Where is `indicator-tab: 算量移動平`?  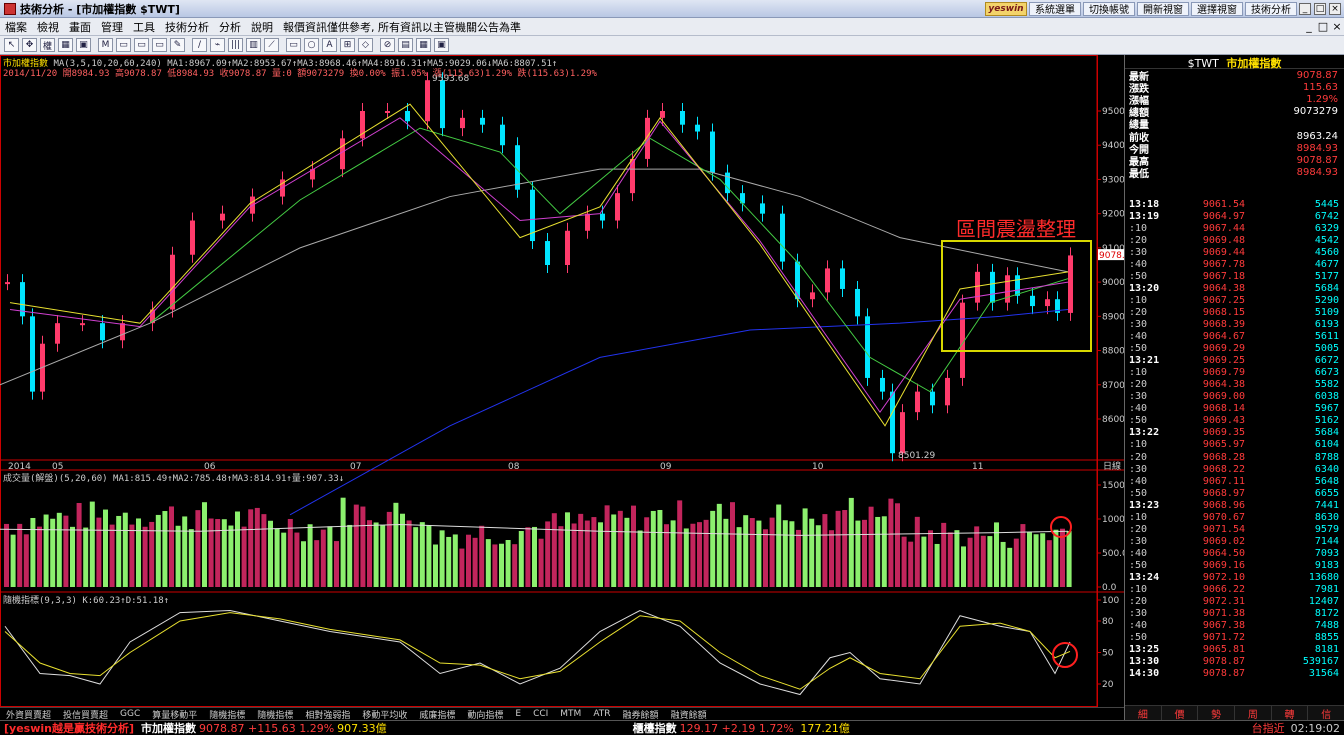 indicator-tab: 算量移動平 is located at coordinates (174, 714).